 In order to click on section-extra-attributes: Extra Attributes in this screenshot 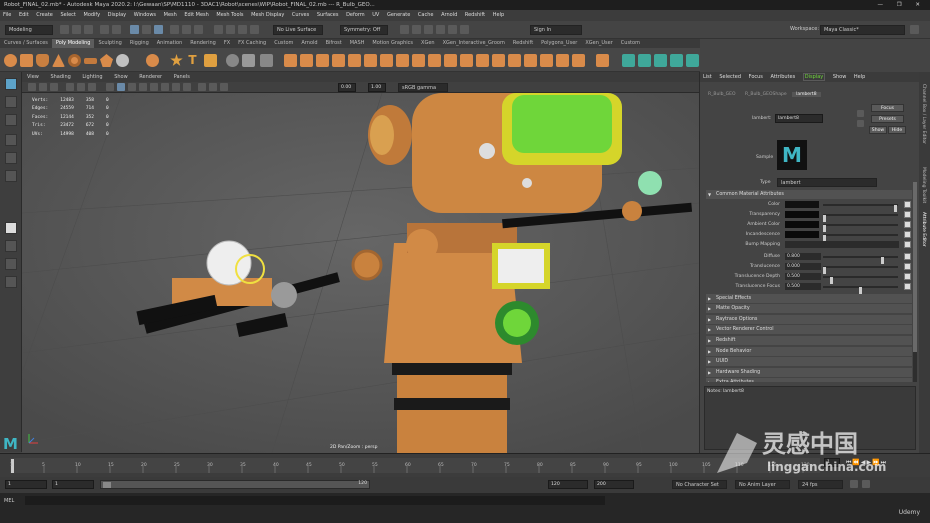, I will do `click(809, 380)`.